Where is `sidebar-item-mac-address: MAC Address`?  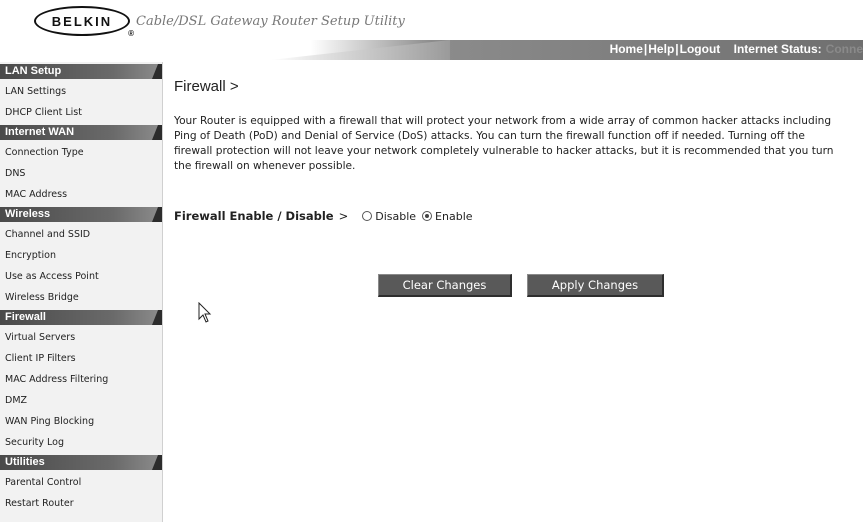 sidebar-item-mac-address: MAC Address is located at coordinates (81, 194).